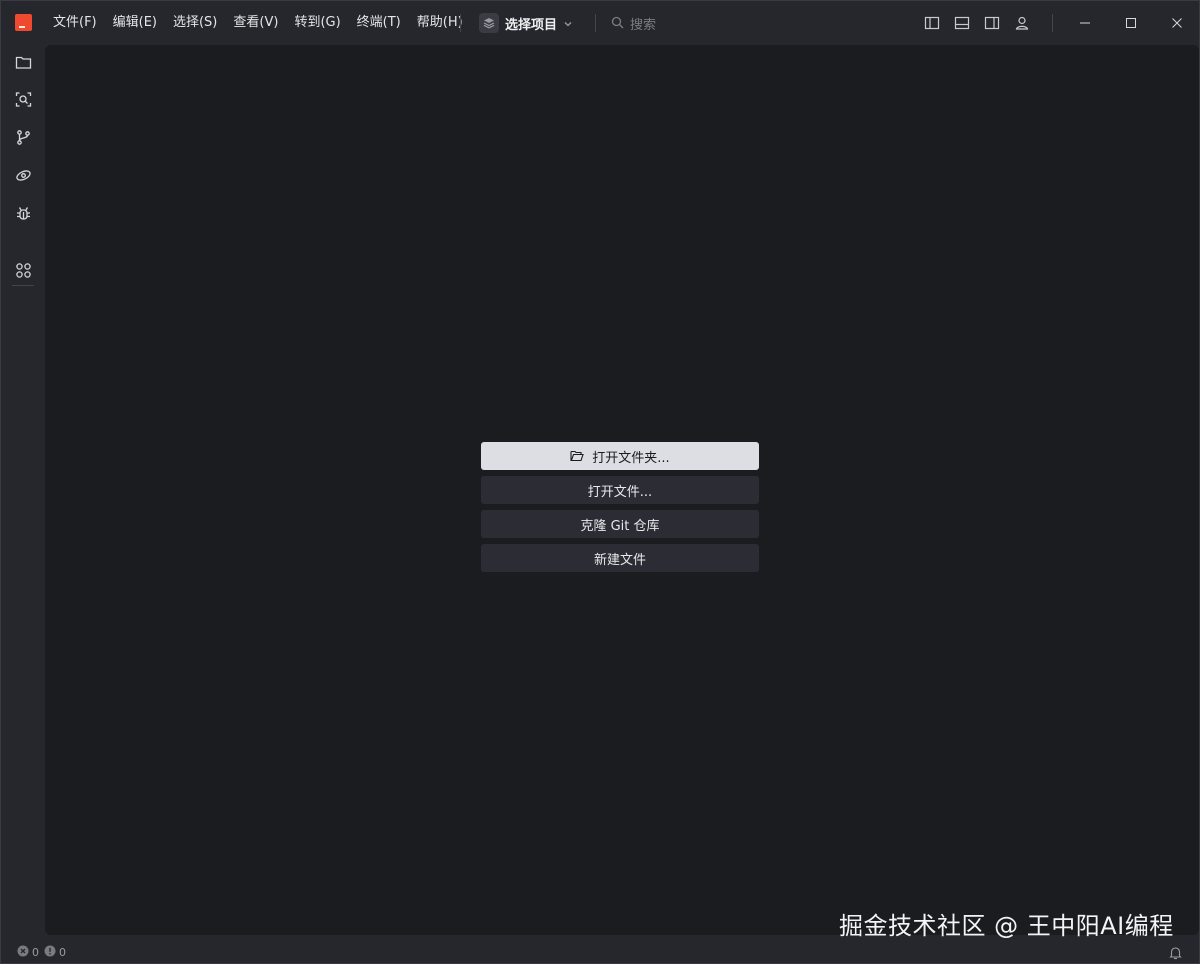  Describe the element at coordinates (23, 270) in the screenshot. I see `extensions-icon` at that location.